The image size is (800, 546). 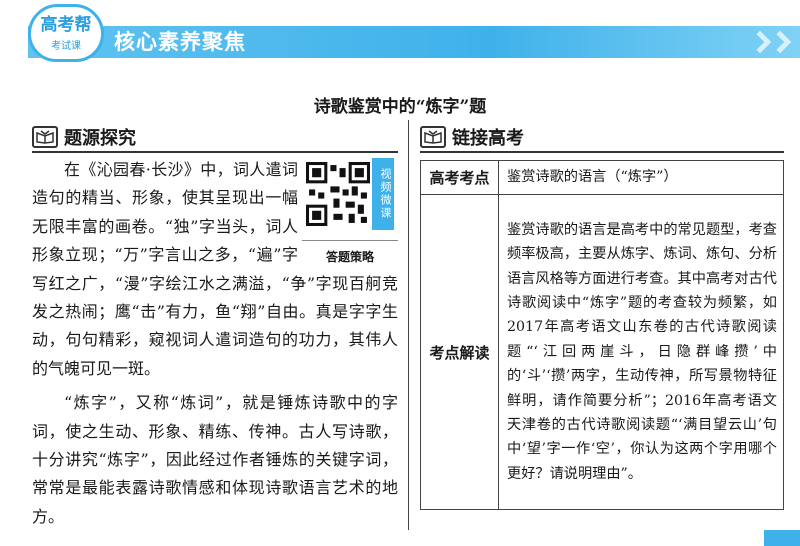 I want to click on qr-code-box: 视频微课 答题策略, so click(x=350, y=213).